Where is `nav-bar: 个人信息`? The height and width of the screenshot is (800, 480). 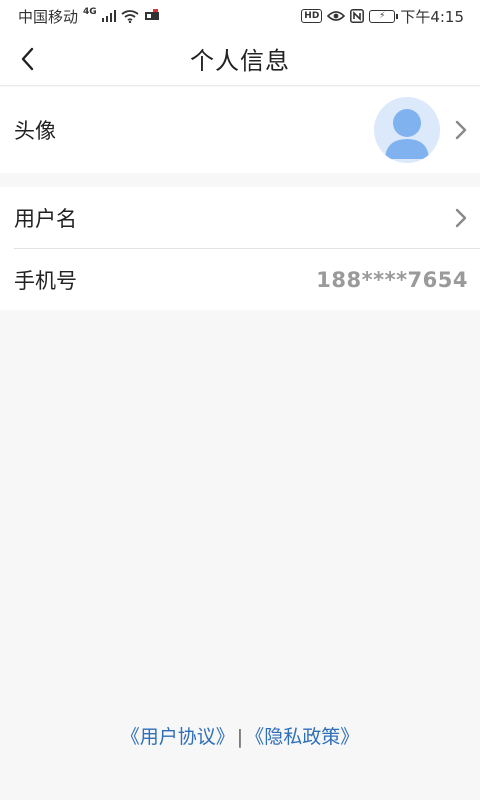
nav-bar: 个人信息 is located at coordinates (240, 59).